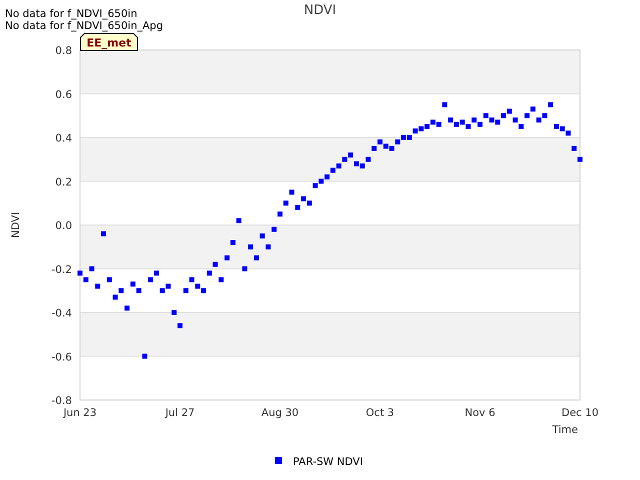 This screenshot has height=480, width=640. I want to click on x-axis-label: Time, so click(565, 430).